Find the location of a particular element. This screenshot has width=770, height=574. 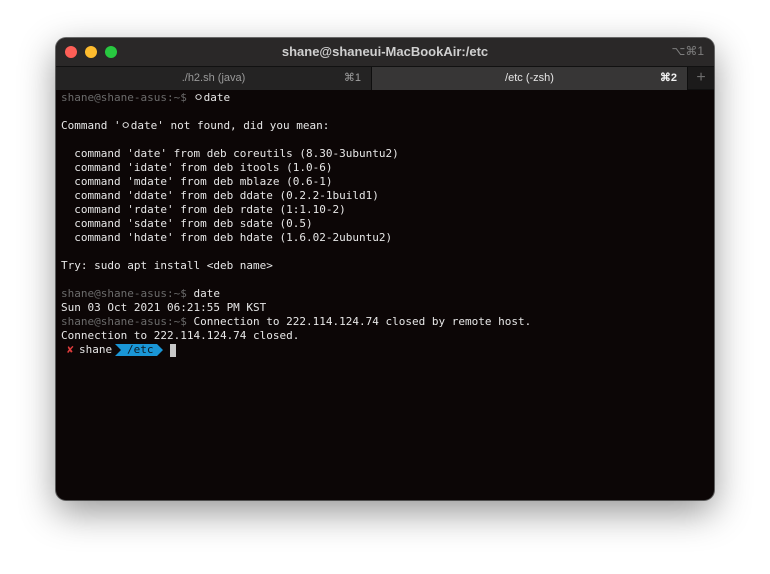

line-text: command 'sdate' from deb sdate (0.5) is located at coordinates (187, 223).